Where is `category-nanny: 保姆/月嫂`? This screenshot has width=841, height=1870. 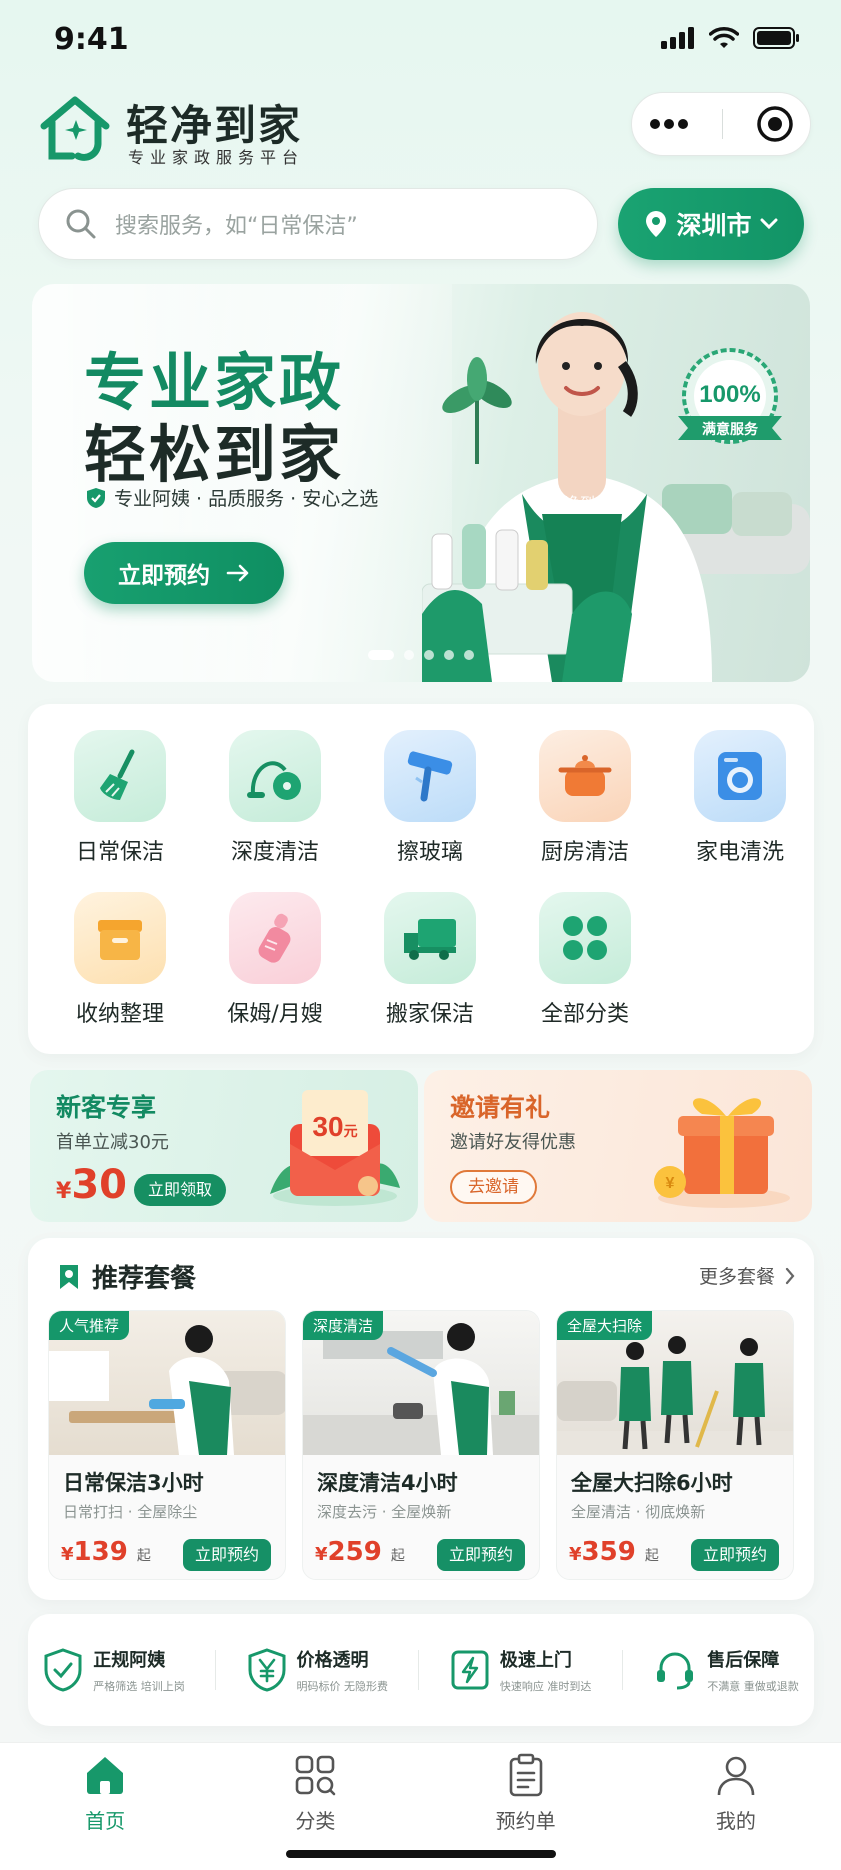 category-nanny: 保姆/月嫂 is located at coordinates (275, 960).